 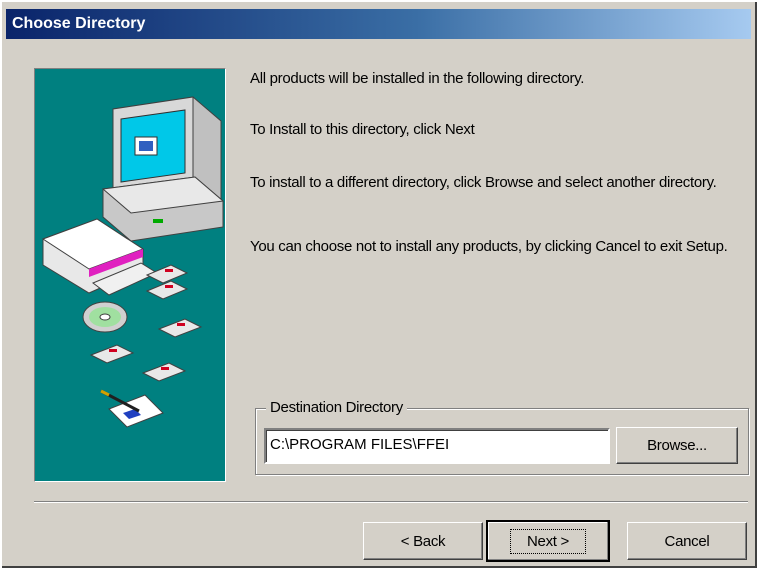 What do you see at coordinates (391, 502) in the screenshot?
I see `button-separator` at bounding box center [391, 502].